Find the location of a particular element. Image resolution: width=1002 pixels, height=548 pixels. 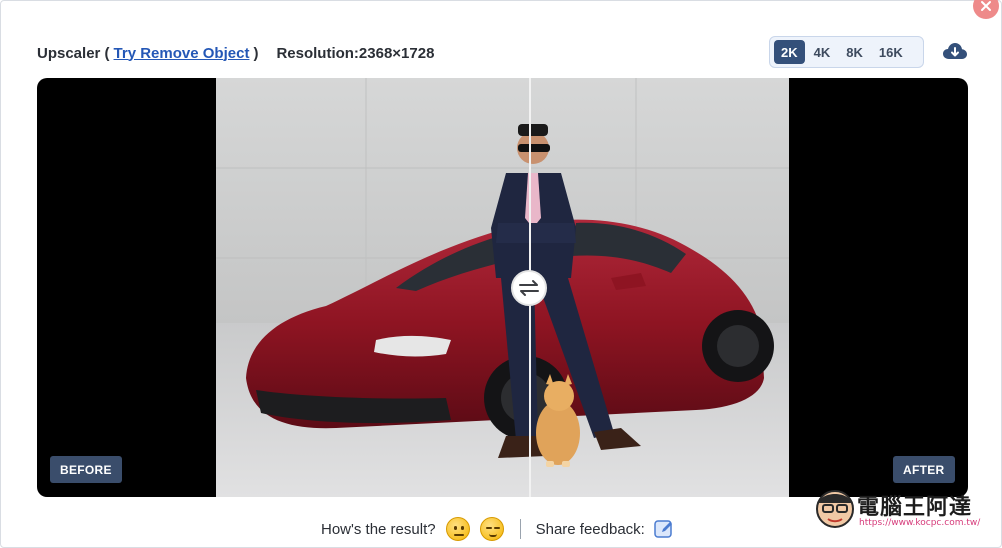

site-watermark: 電腦王阿達 https://www.kocpc.com.tw/ is located at coordinates (899, 511).